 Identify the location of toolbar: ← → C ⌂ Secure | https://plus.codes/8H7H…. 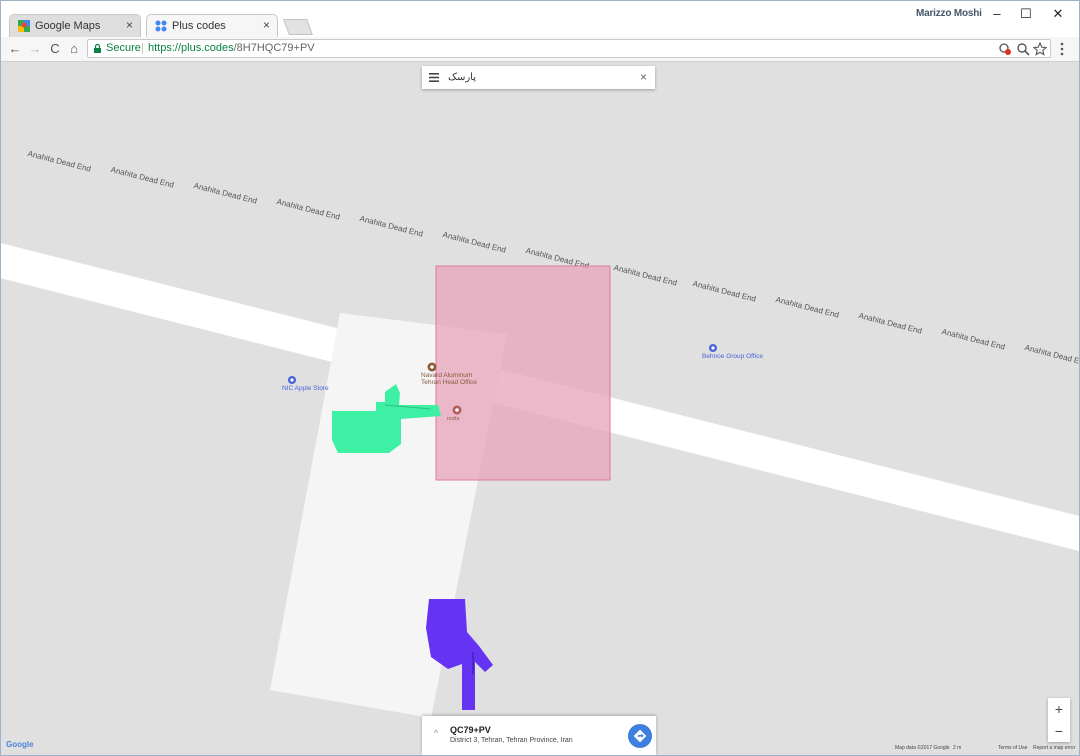
(540, 49).